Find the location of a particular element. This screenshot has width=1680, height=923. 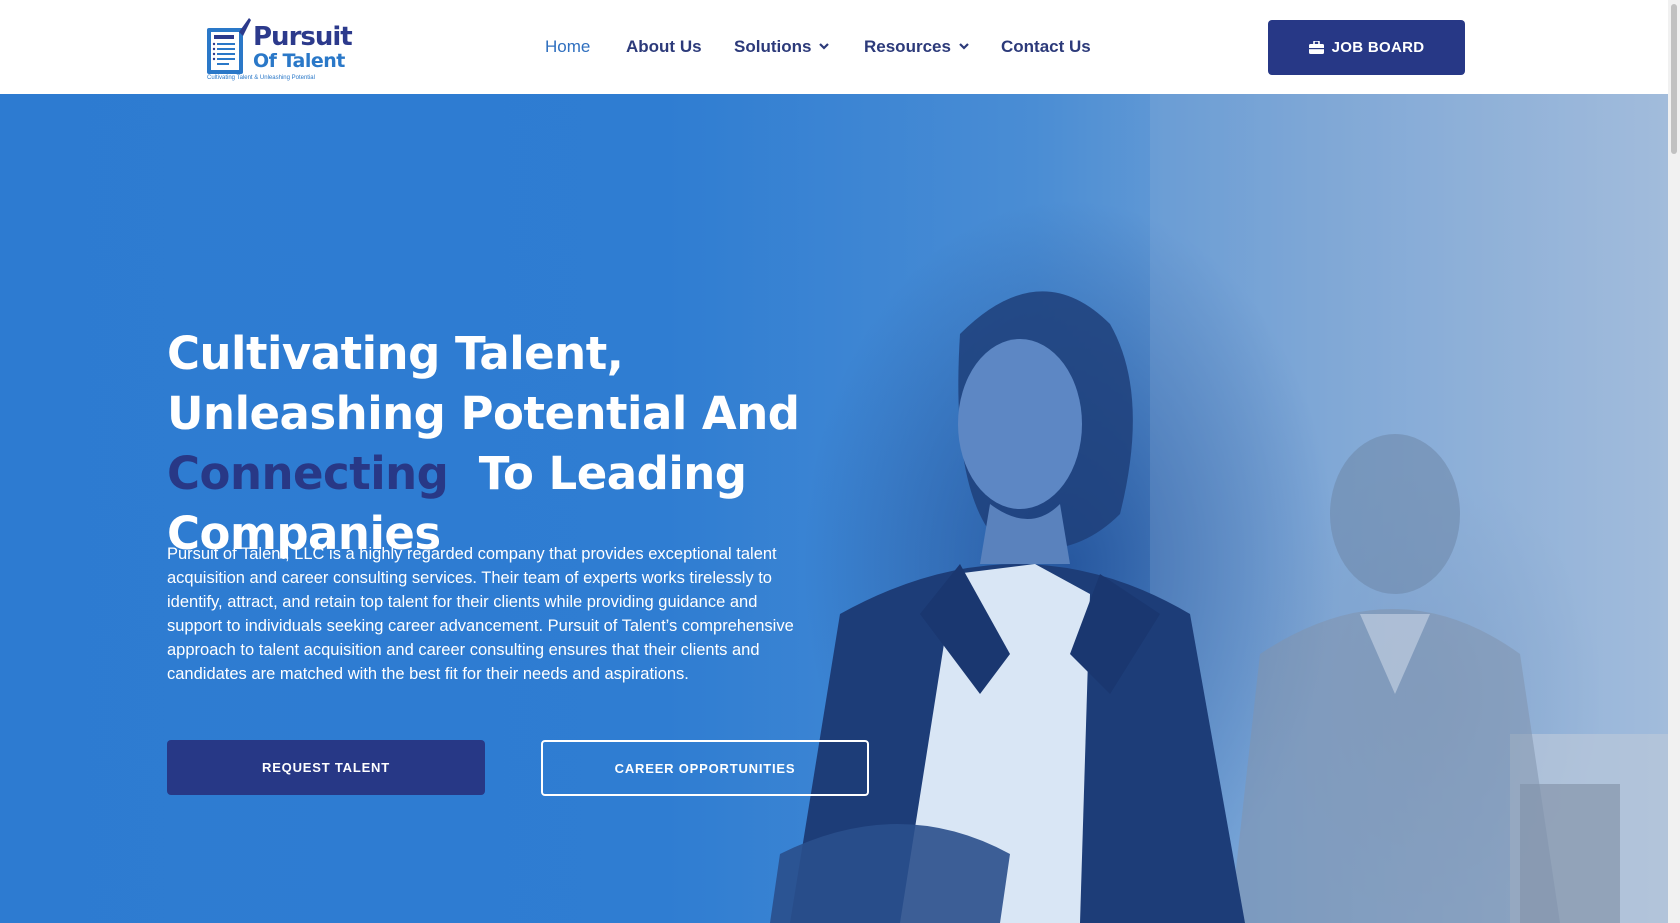

job-board-label: JOB BOARD is located at coordinates (1378, 47).